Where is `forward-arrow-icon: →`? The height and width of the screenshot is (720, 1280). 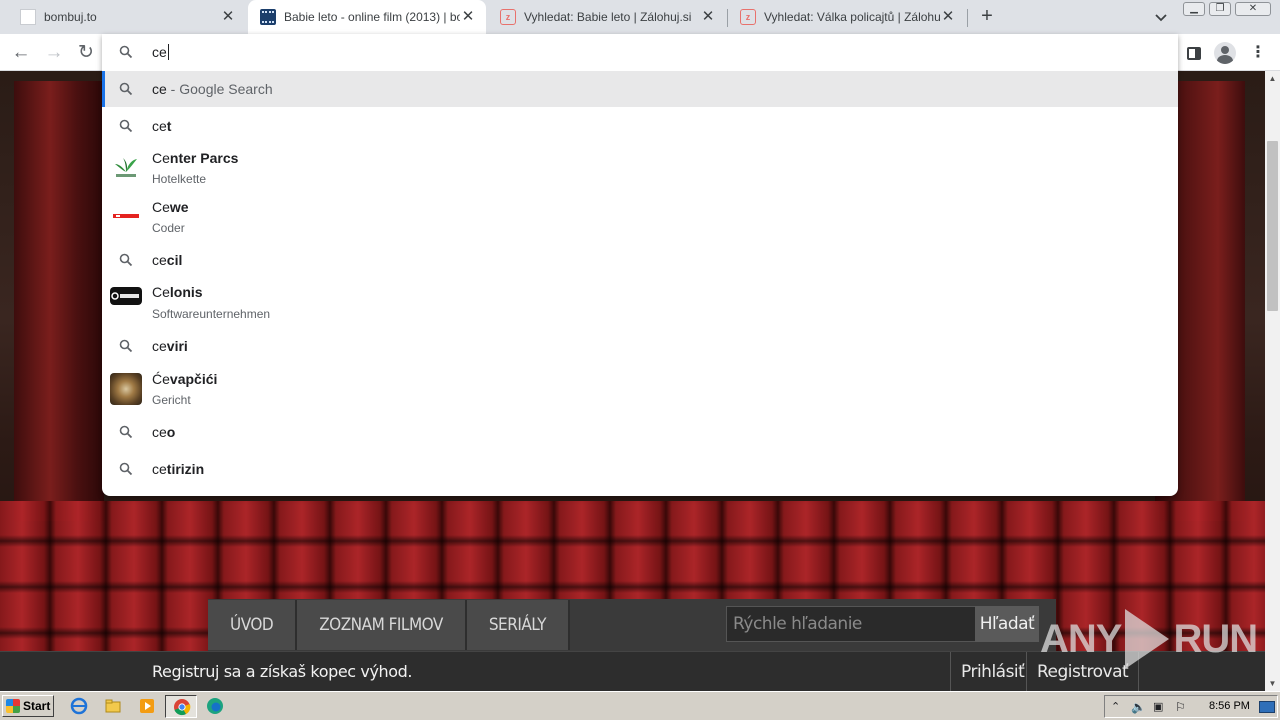
forward-arrow-icon: → is located at coordinates (54, 53).